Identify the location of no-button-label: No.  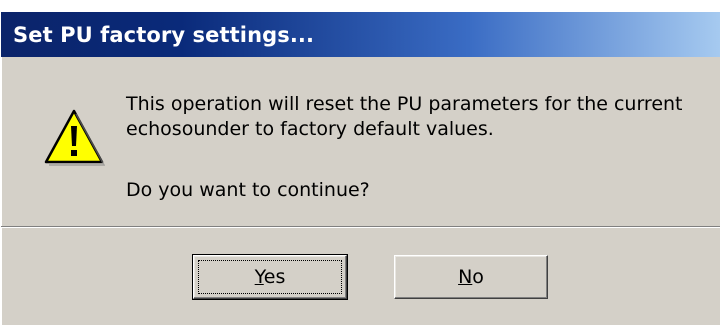
(471, 277).